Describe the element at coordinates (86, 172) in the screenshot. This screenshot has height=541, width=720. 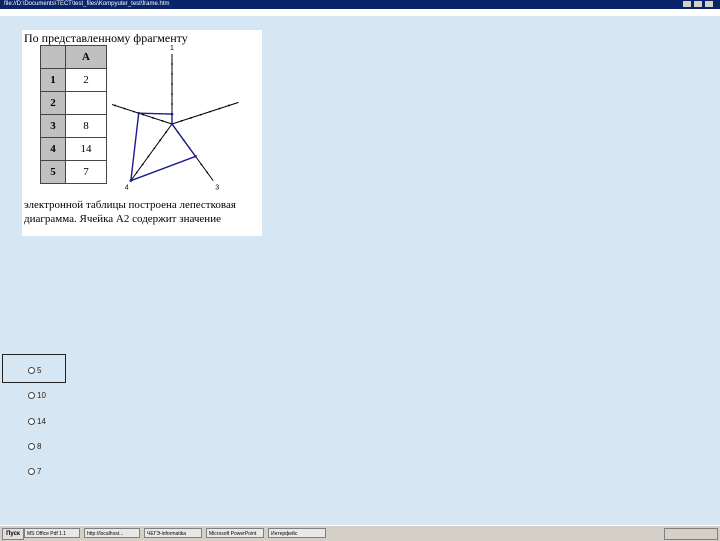
I see `cell-a5: 7` at that location.